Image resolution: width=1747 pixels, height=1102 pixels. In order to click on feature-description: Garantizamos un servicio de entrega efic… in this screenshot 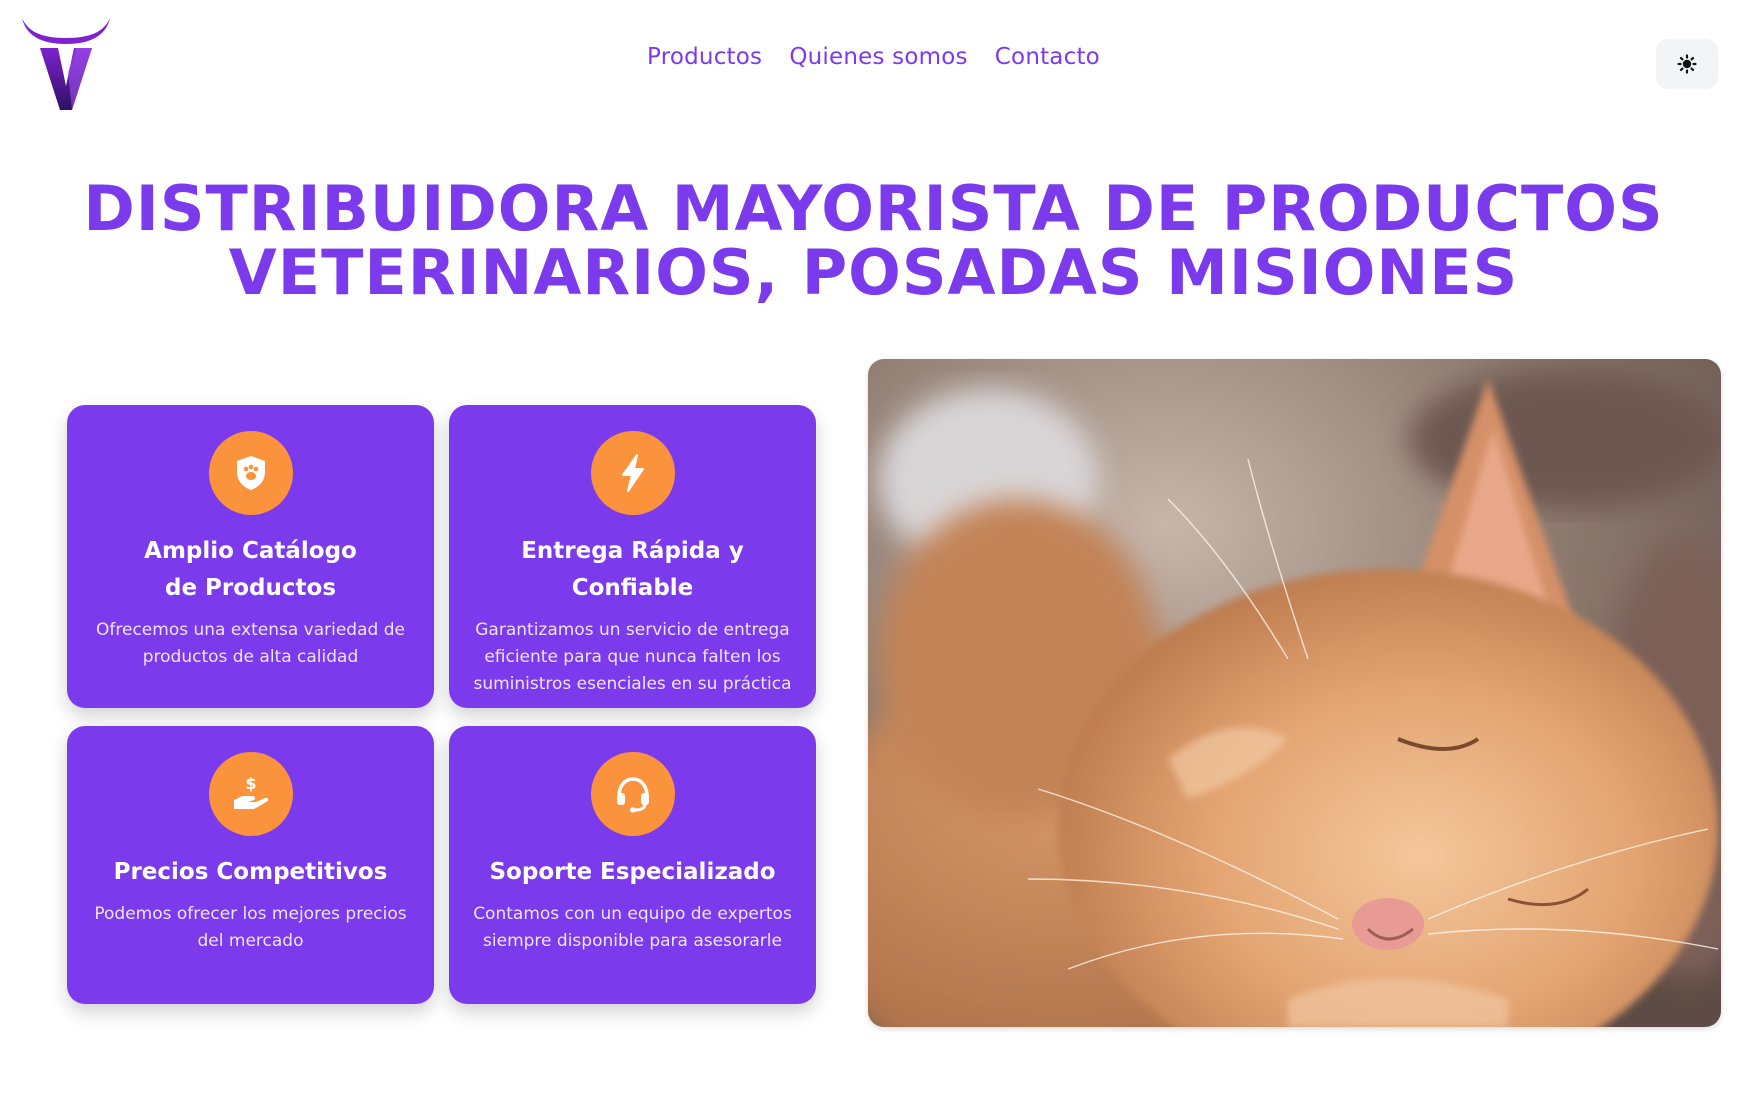, I will do `click(632, 657)`.